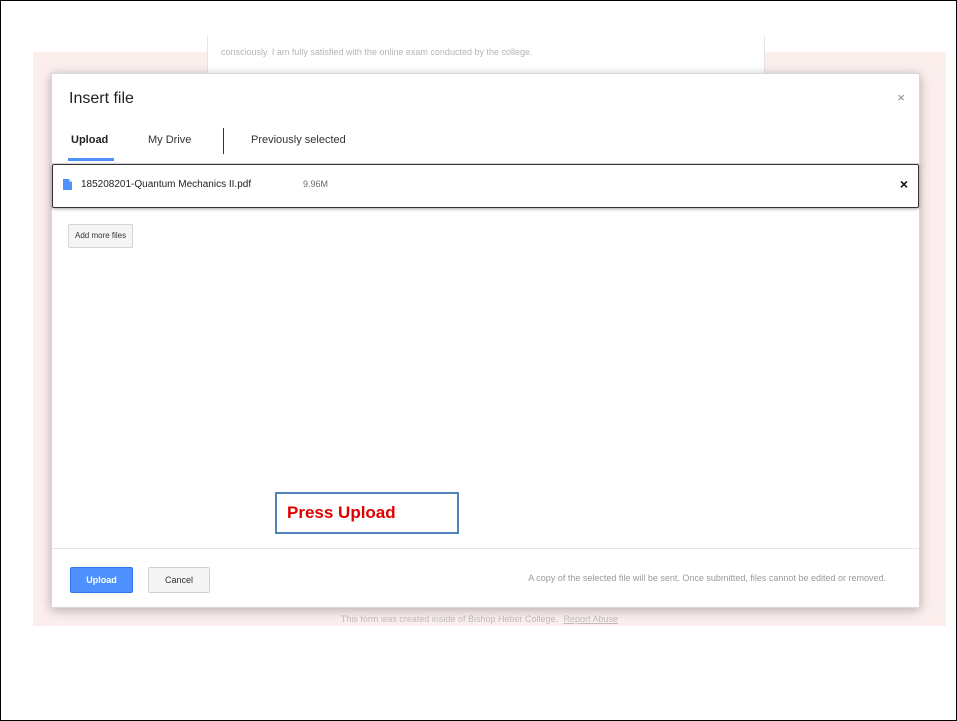 This screenshot has width=957, height=721. What do you see at coordinates (166, 184) in the screenshot?
I see `file-name: 185208201-Quantum Mechanics II.pdf` at bounding box center [166, 184].